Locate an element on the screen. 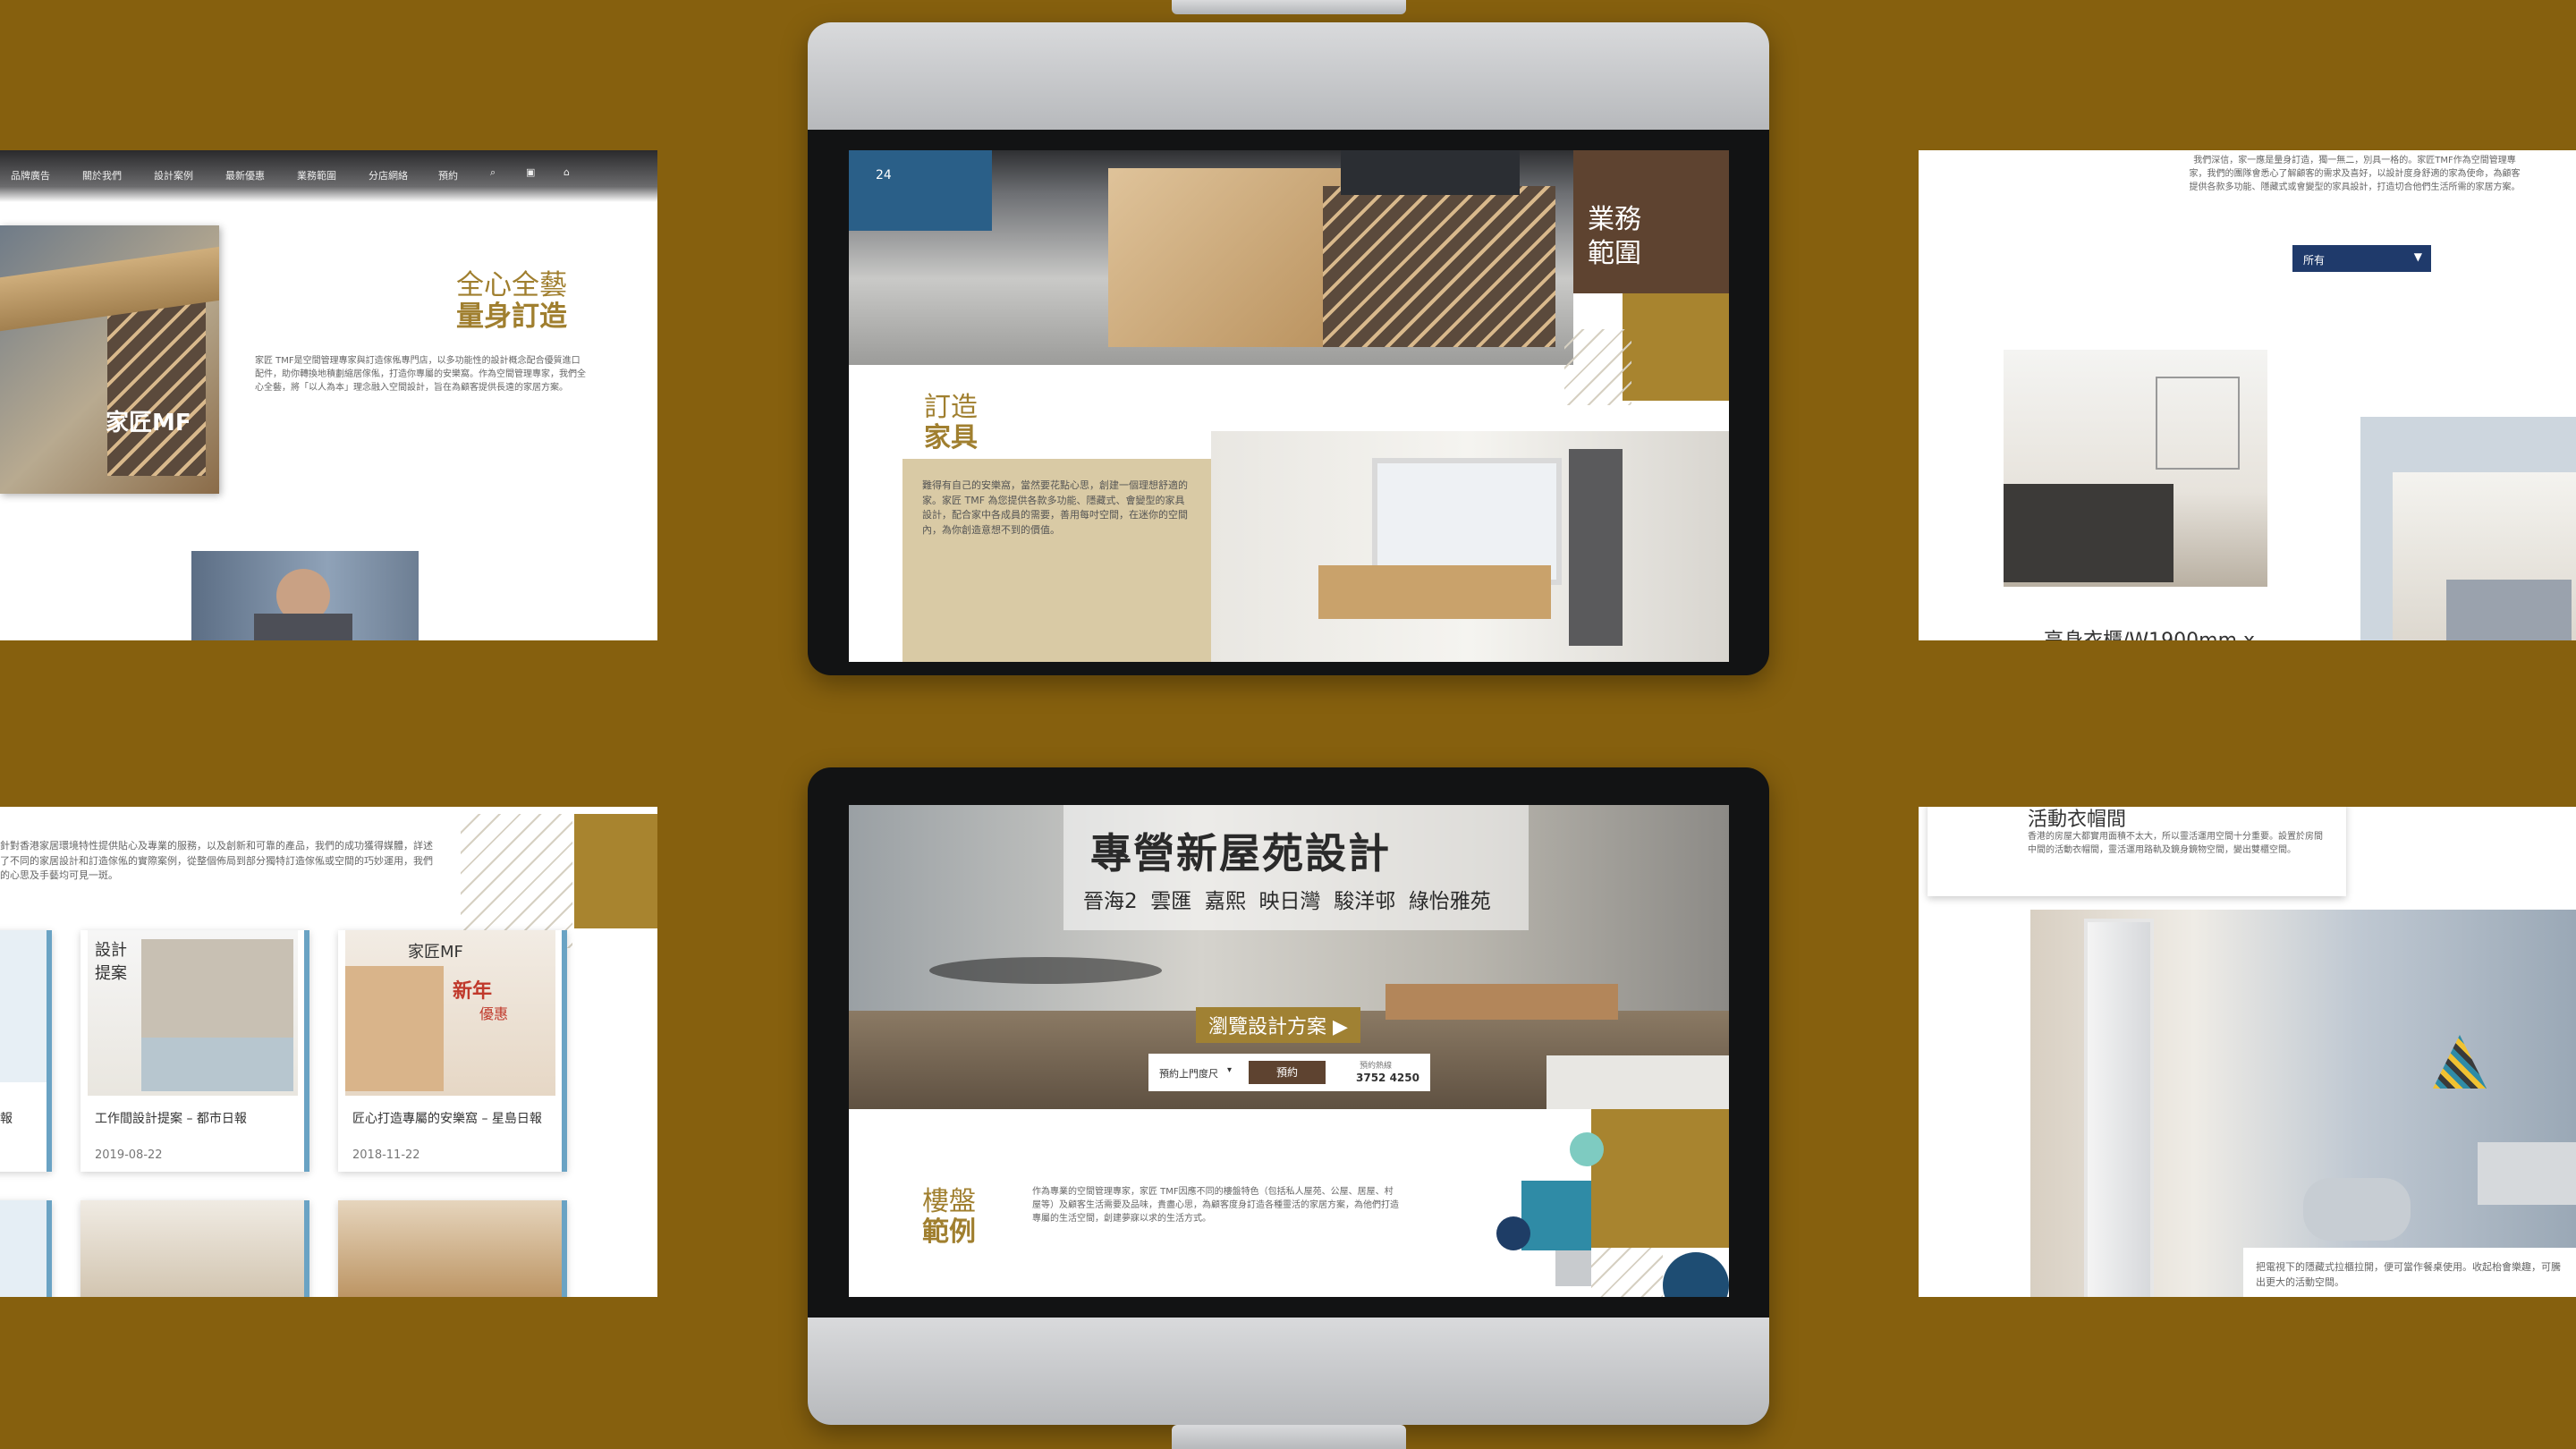 This screenshot has width=2576, height=1449. card-title: 匠心打造專屬的安樂窩 – 星島日報 is located at coordinates (447, 1119).